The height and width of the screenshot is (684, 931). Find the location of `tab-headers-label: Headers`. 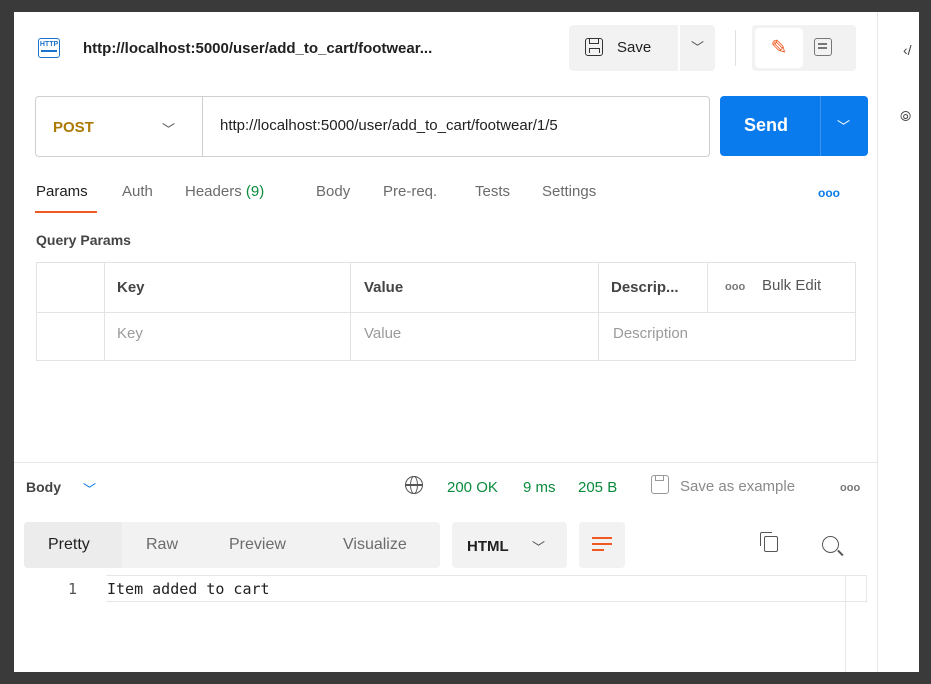

tab-headers-label: Headers is located at coordinates (213, 191).